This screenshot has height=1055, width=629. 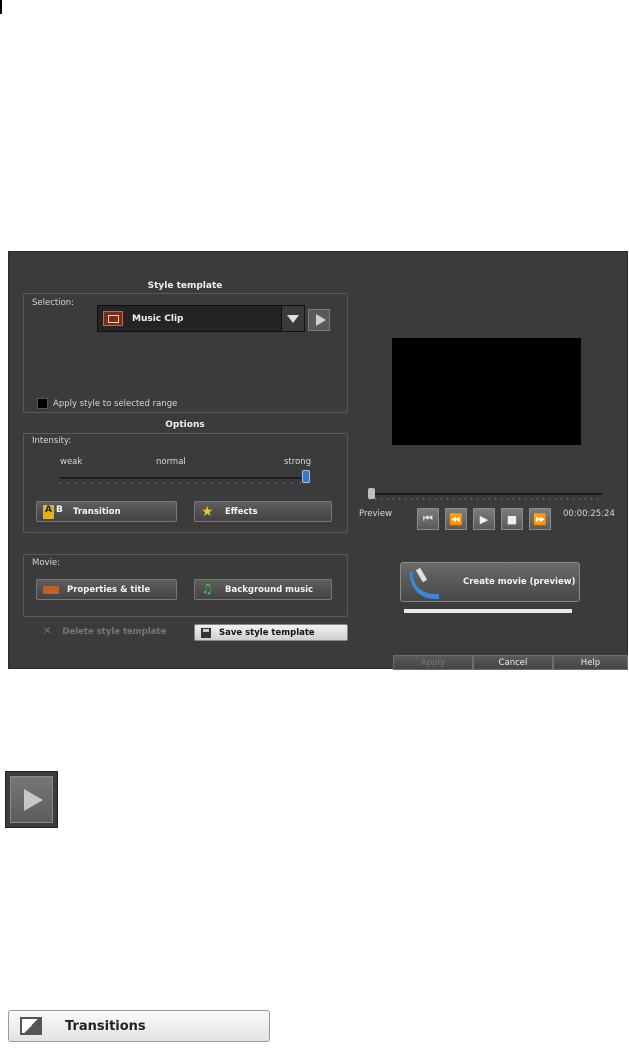 I want to click on create-movie-label: Create movie (preview), so click(x=519, y=582).